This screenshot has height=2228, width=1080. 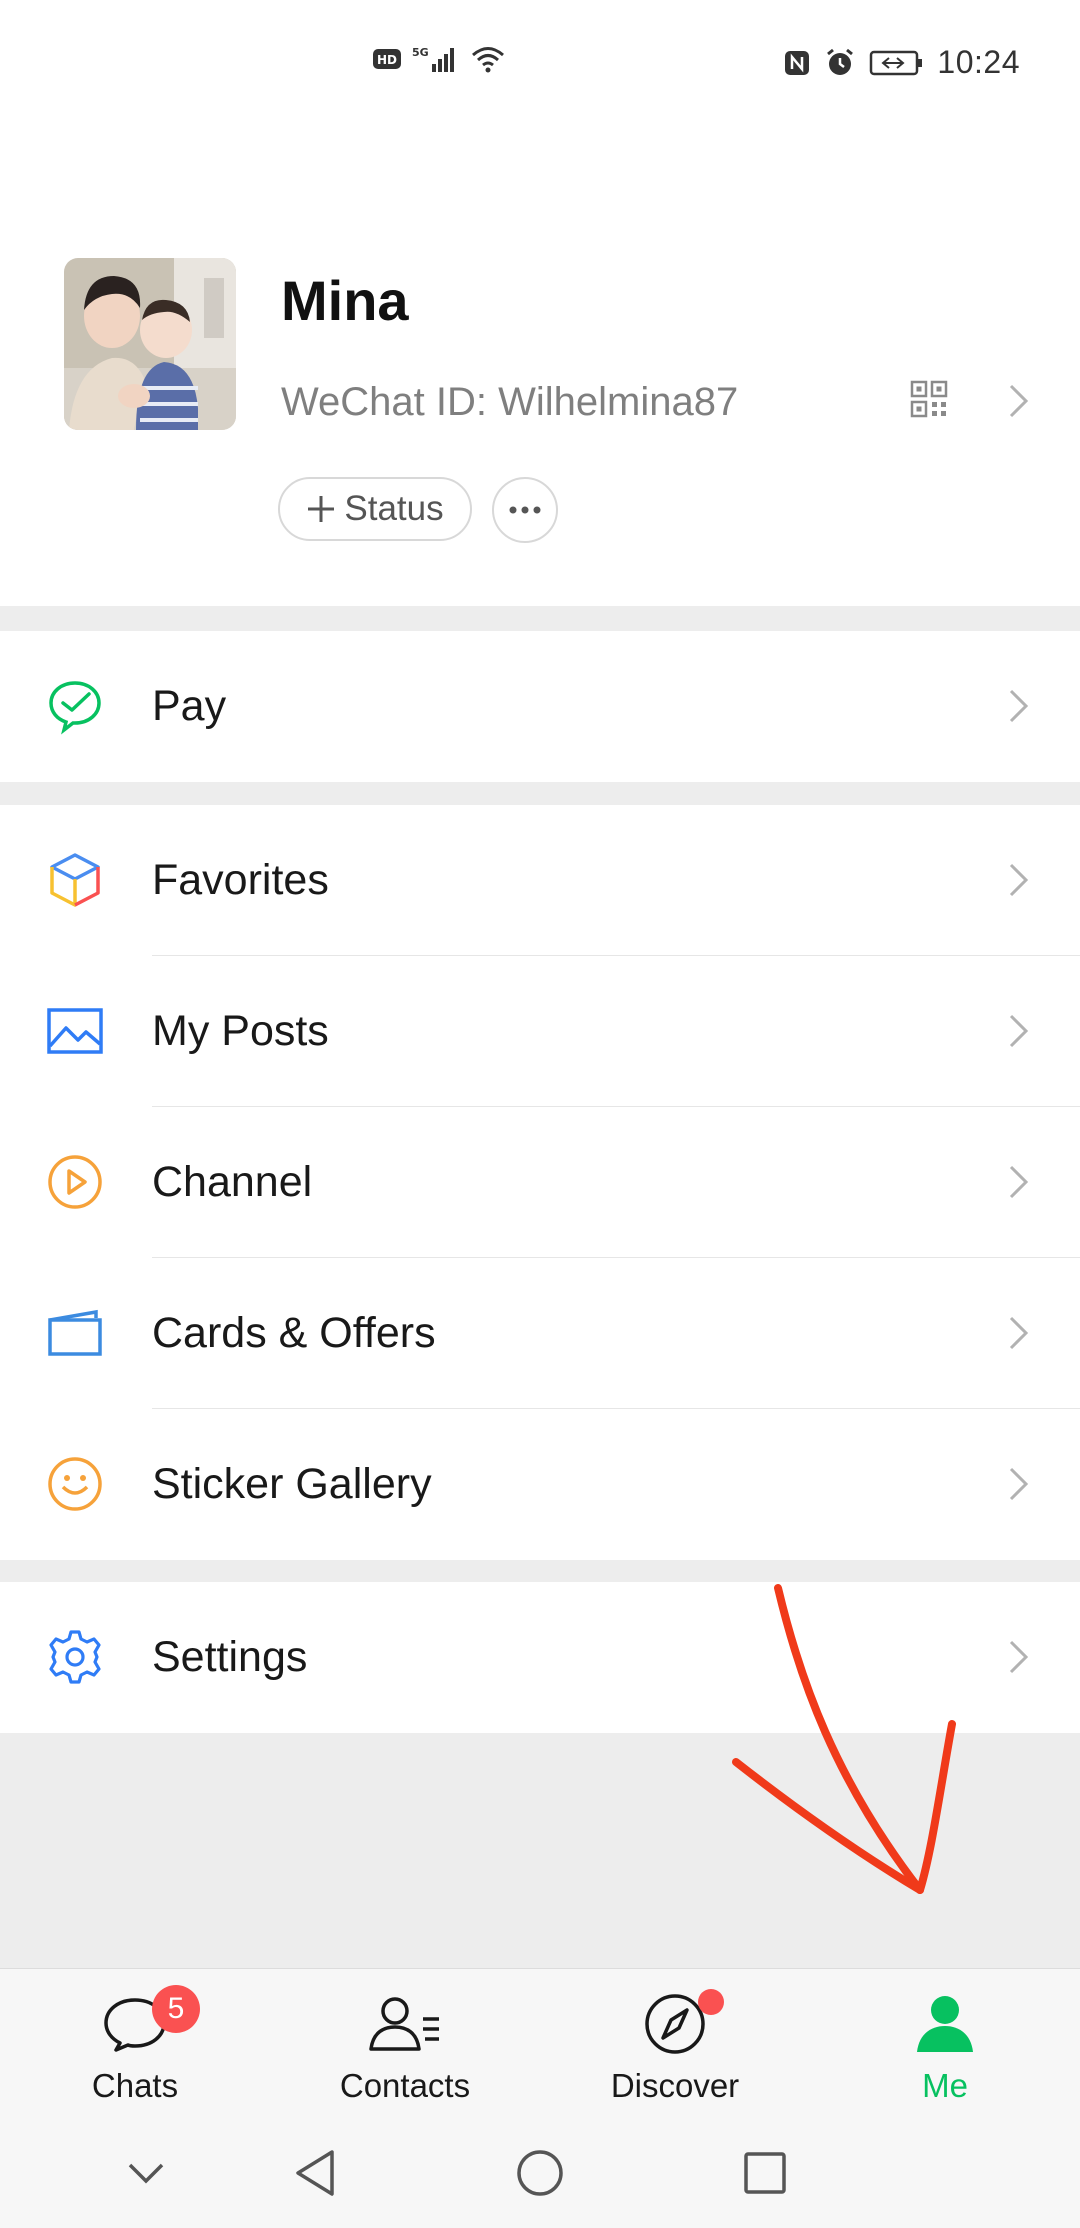 What do you see at coordinates (232, 1182) in the screenshot?
I see `menu-item-channel-label: Channel` at bounding box center [232, 1182].